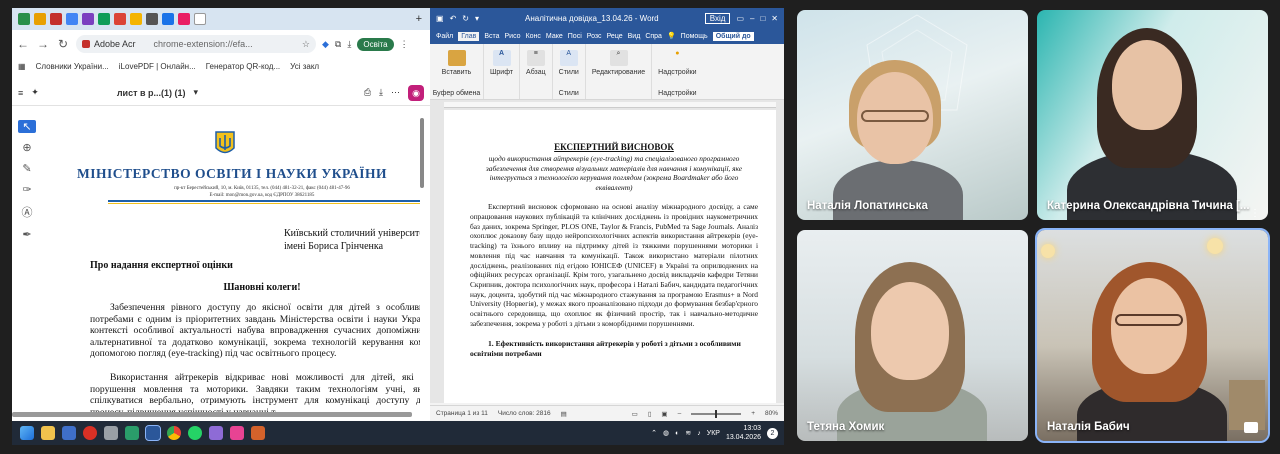  Describe the element at coordinates (535, 58) in the screenshot. I see `paragraph-icon: ≡` at that location.